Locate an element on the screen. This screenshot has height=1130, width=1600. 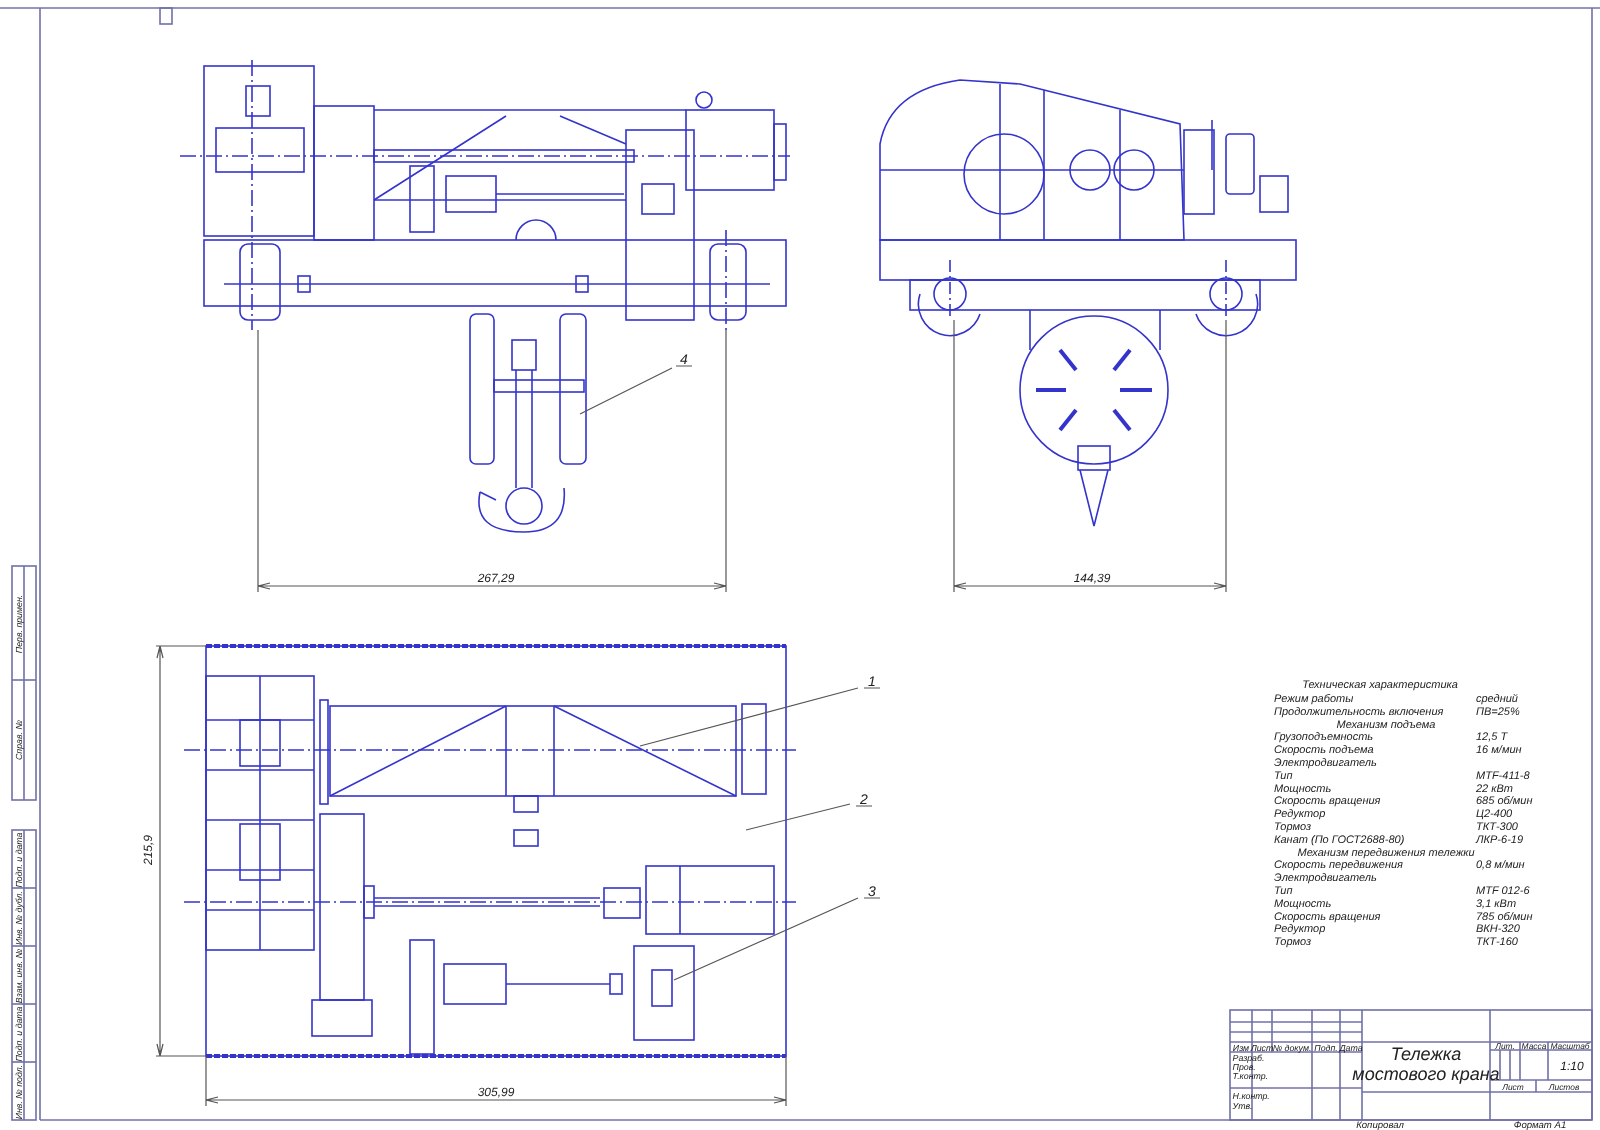
drawing-title: мостового крана is located at coordinates (1426, 1074).